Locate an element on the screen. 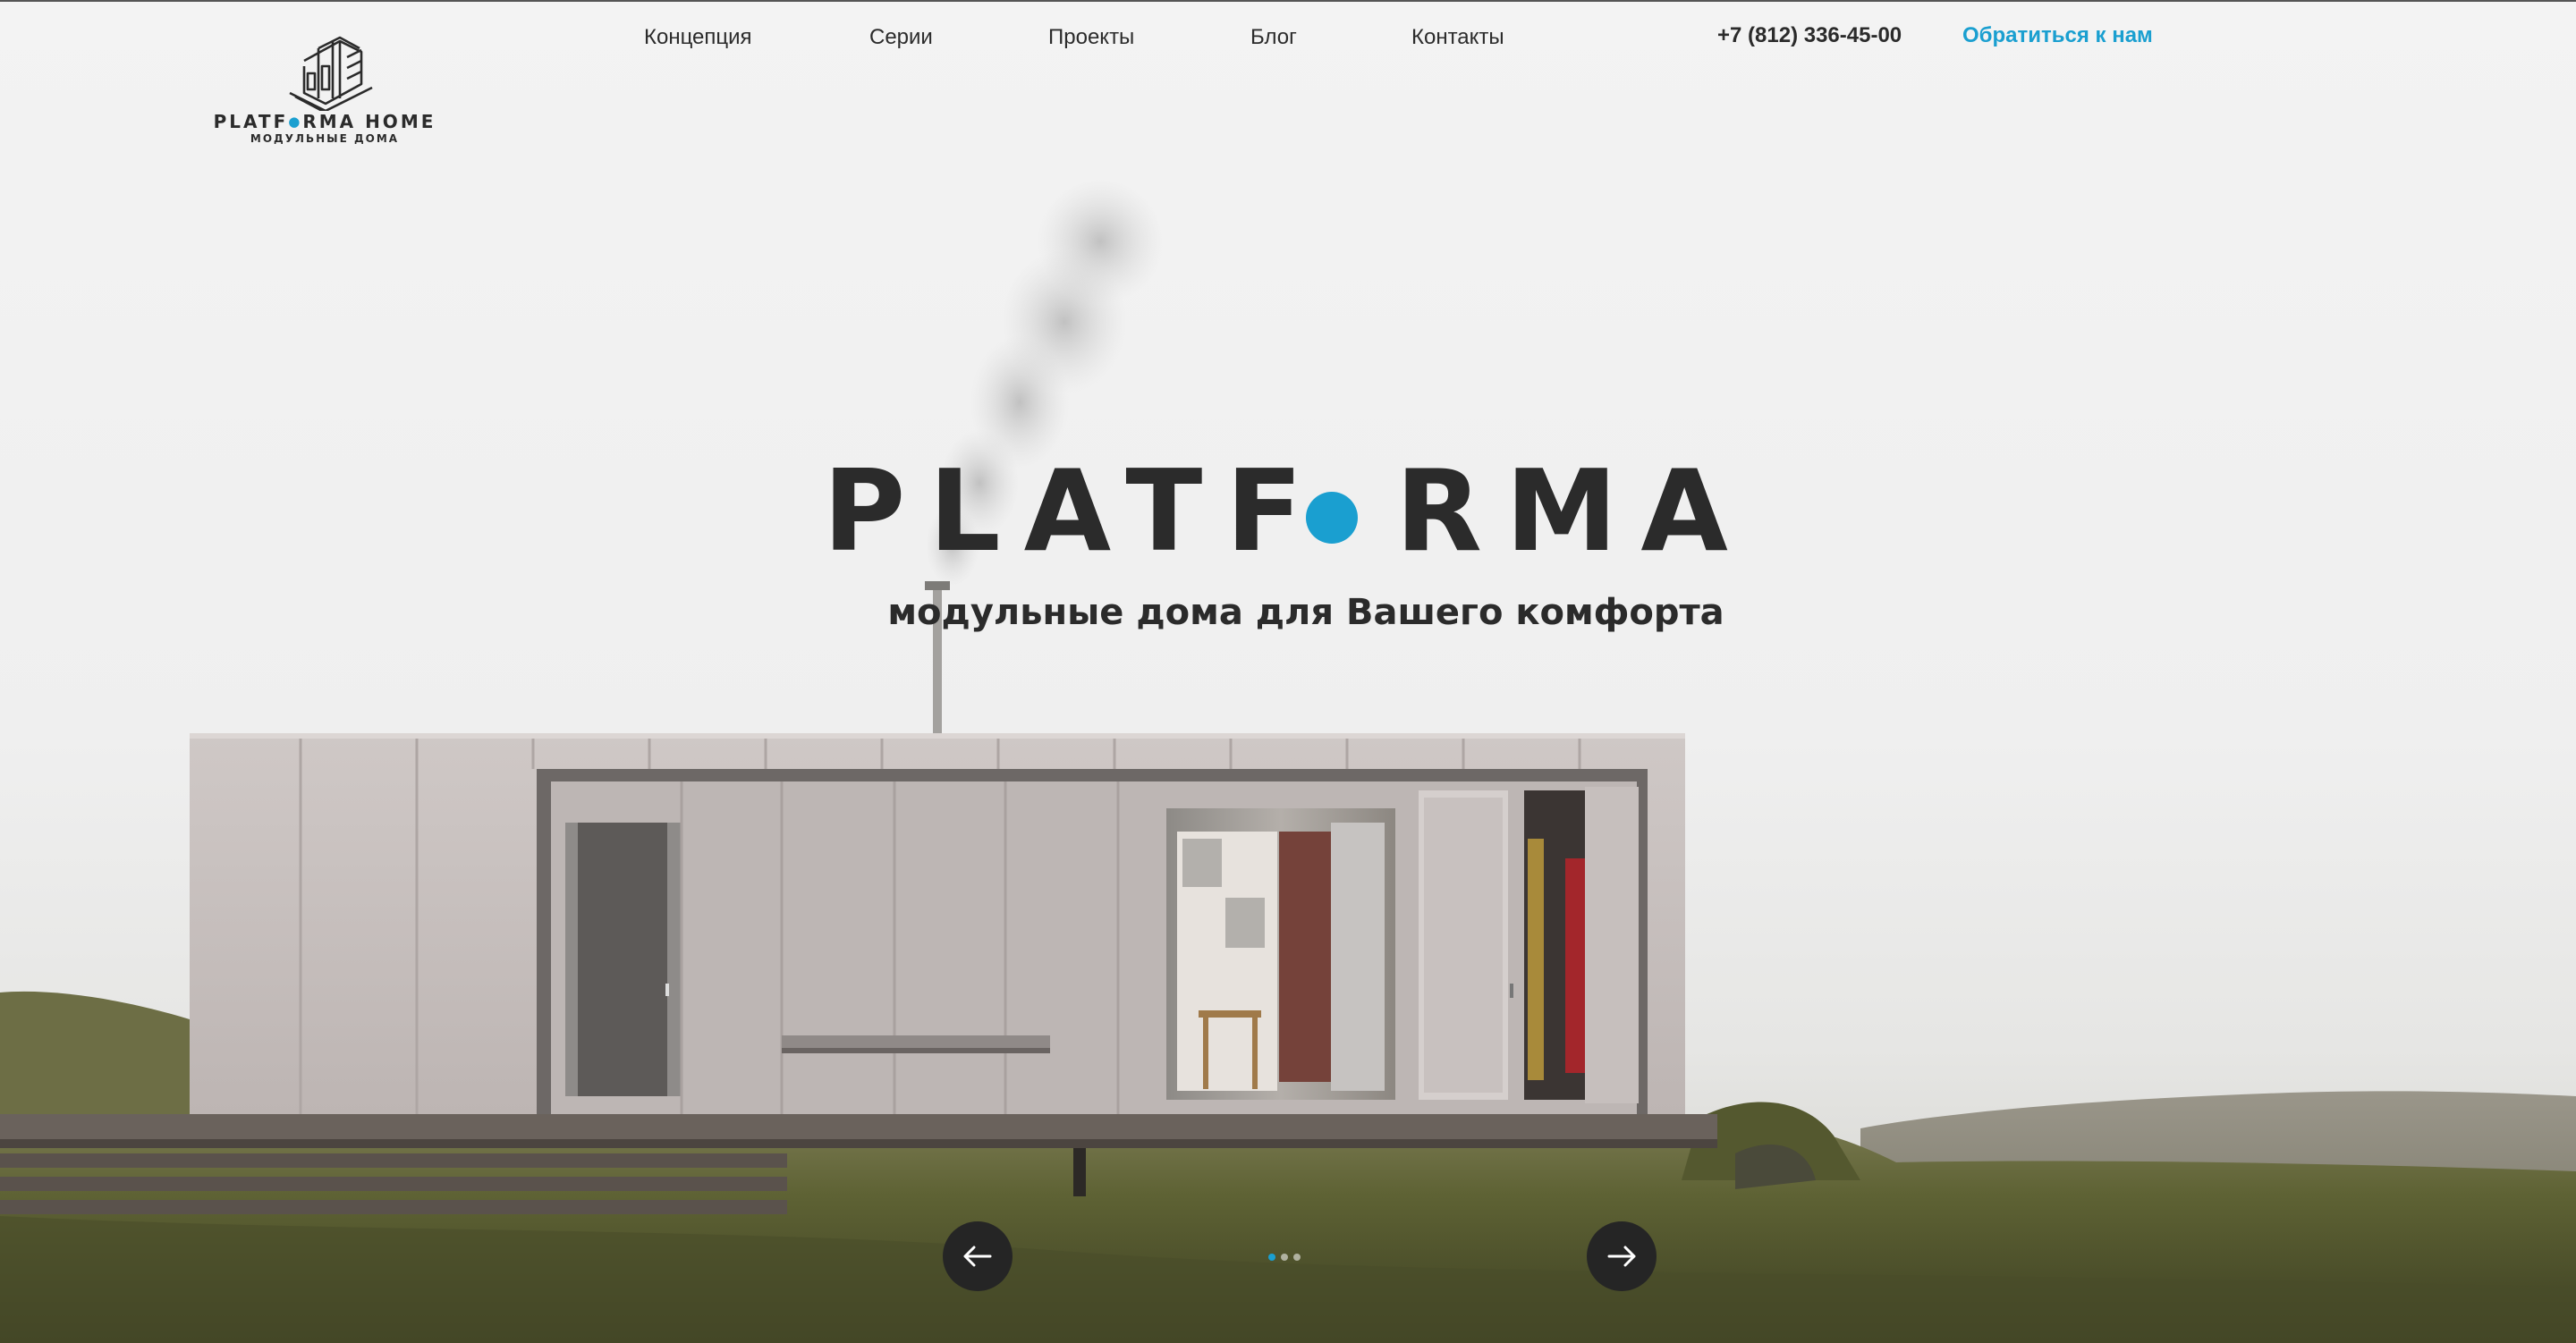 The height and width of the screenshot is (1343, 2576). hero-brand-title: PLATF RMA is located at coordinates (1288, 512).